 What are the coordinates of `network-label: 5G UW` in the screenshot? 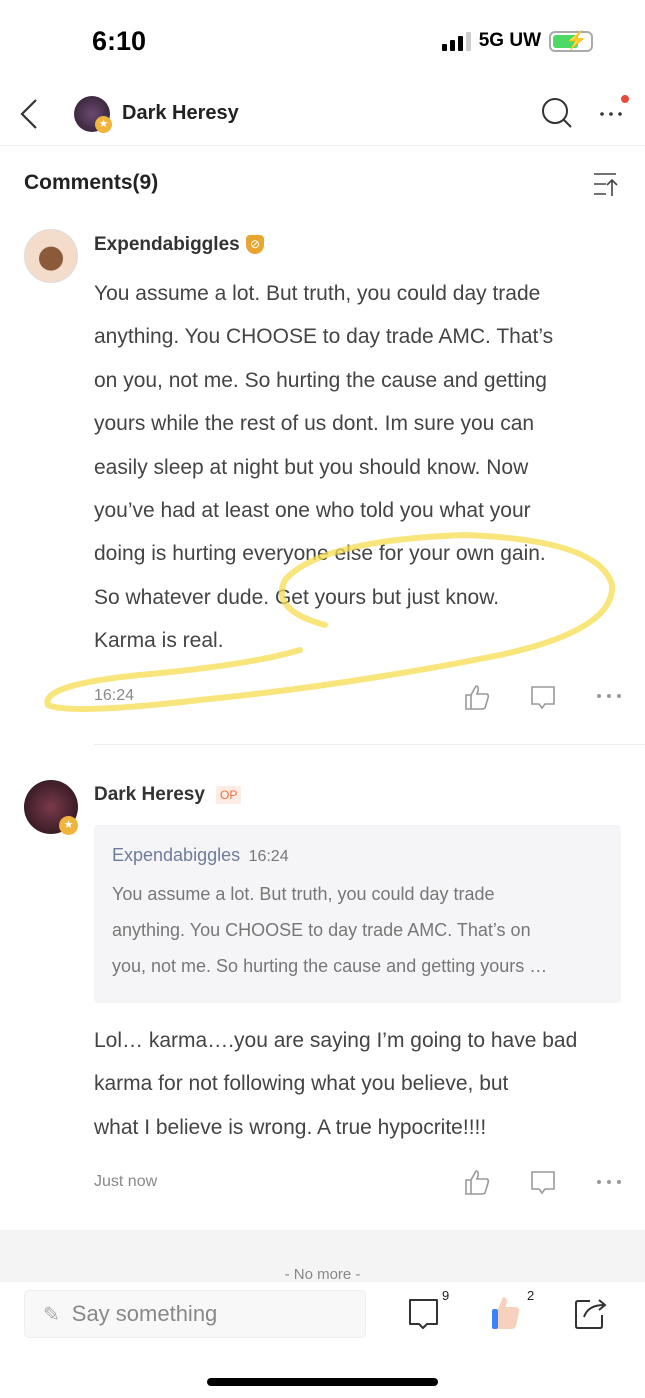 It's located at (509, 40).